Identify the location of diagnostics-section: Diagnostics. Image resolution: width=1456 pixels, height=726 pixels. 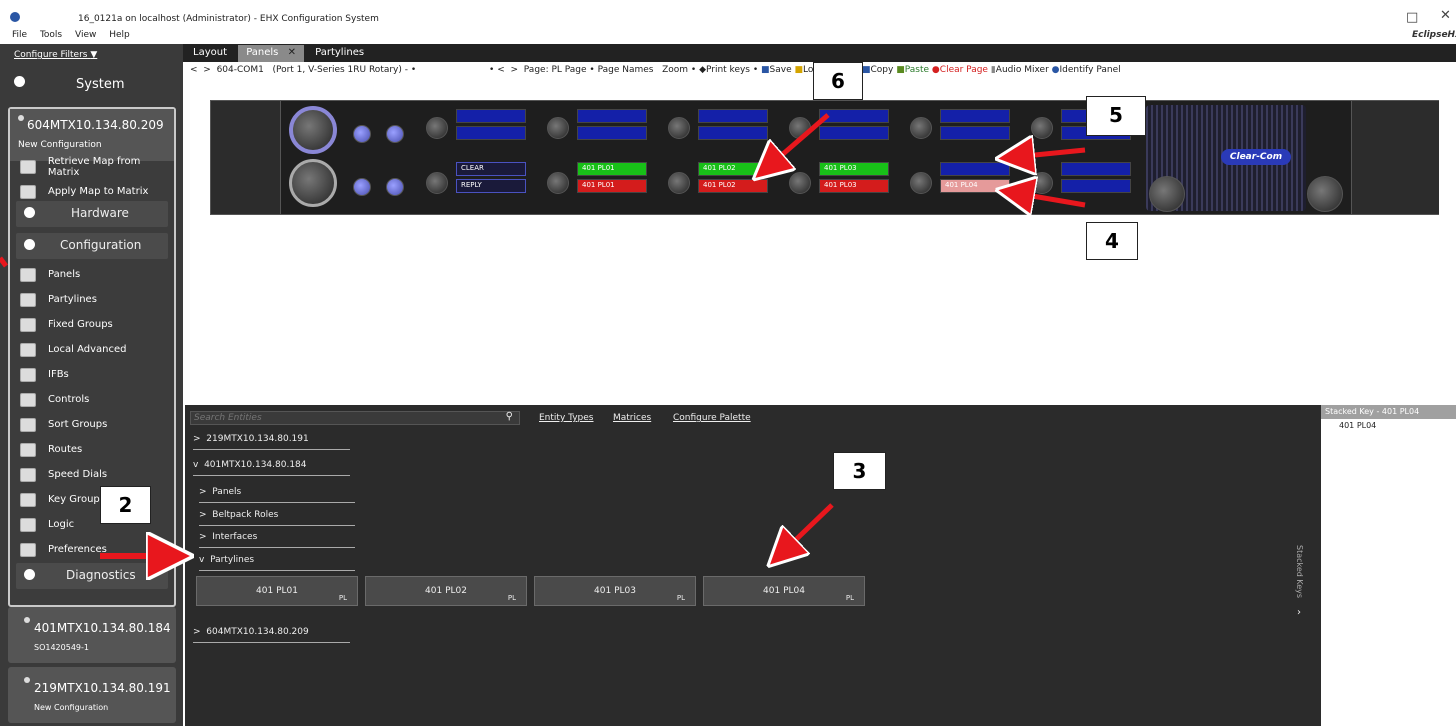
(92, 576).